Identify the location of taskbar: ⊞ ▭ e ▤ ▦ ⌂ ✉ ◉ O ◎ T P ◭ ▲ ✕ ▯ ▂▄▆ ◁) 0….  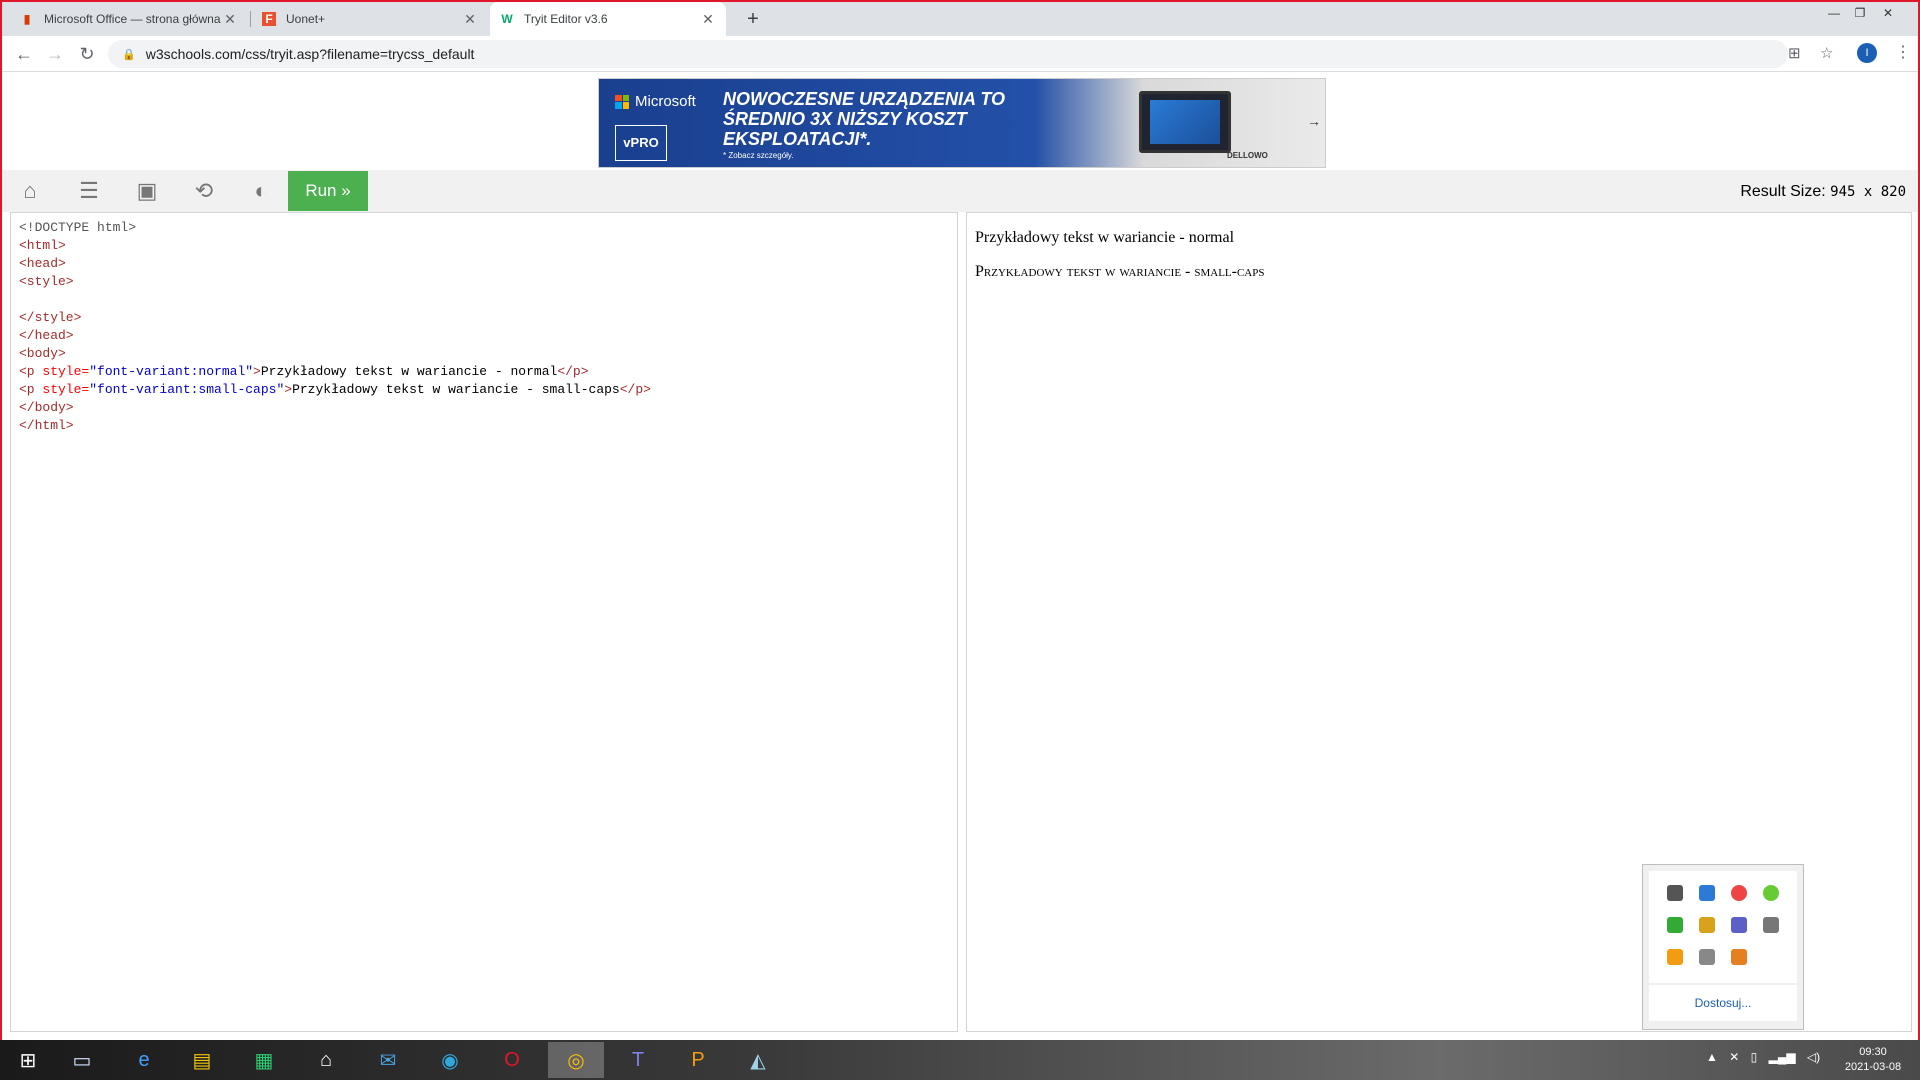
(960, 1060).